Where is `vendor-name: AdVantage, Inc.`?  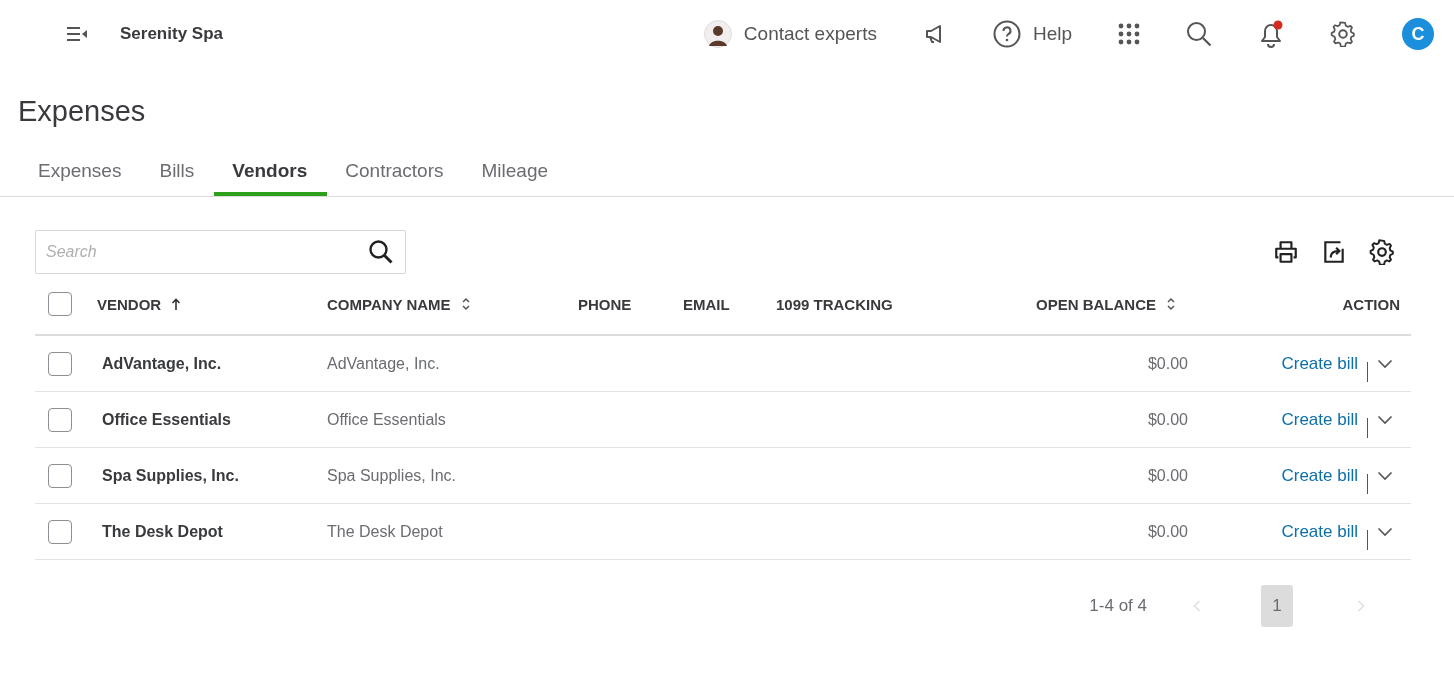
vendor-name: AdVantage, Inc. is located at coordinates (162, 363).